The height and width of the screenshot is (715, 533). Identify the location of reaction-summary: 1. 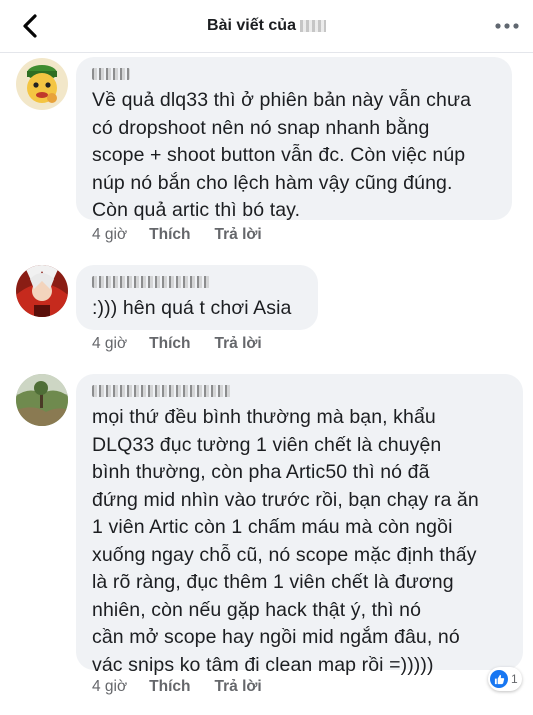
(505, 679).